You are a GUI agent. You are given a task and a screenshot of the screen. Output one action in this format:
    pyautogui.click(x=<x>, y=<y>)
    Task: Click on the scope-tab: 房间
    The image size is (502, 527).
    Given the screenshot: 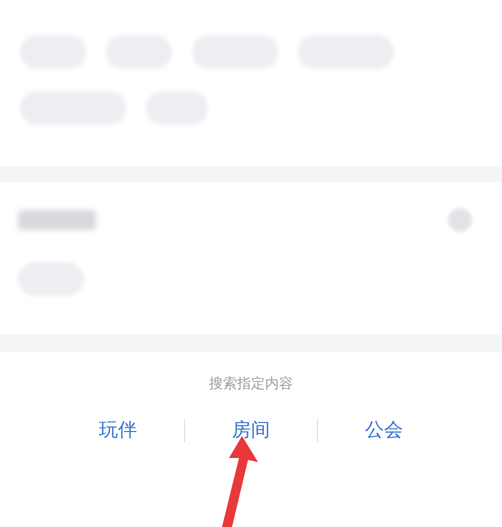 What is the action you would take?
    pyautogui.click(x=251, y=430)
    